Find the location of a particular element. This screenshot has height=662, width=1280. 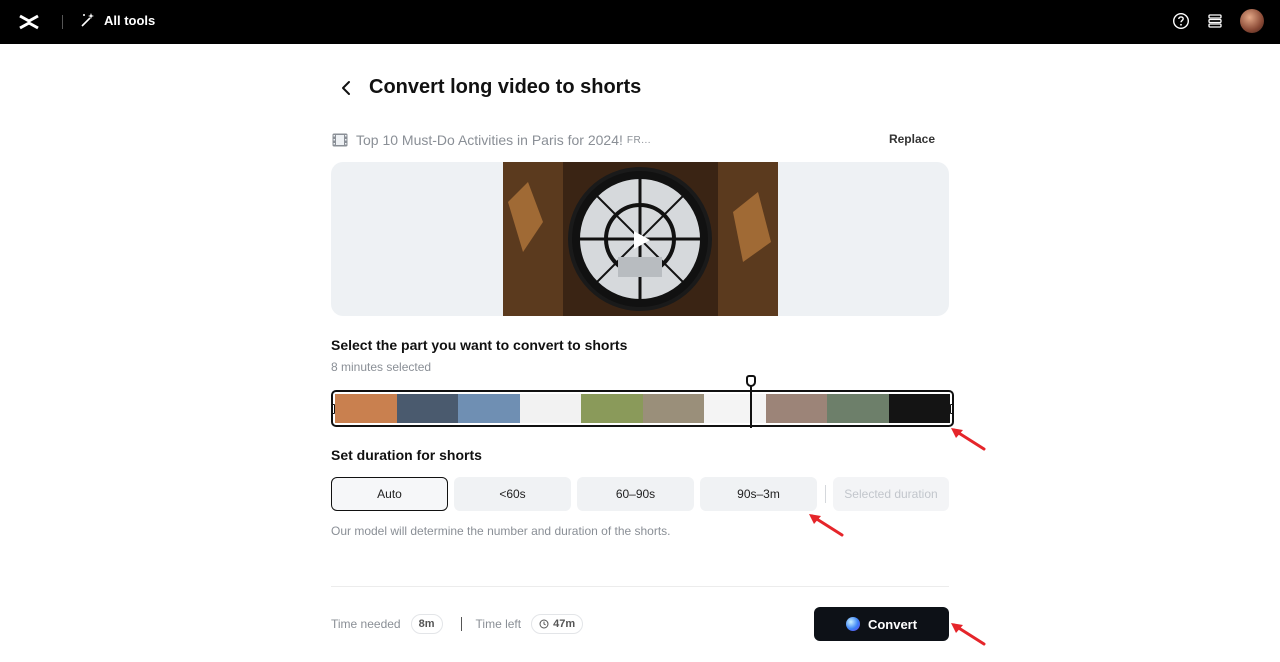

time-needed-label: Time needed is located at coordinates (366, 624).